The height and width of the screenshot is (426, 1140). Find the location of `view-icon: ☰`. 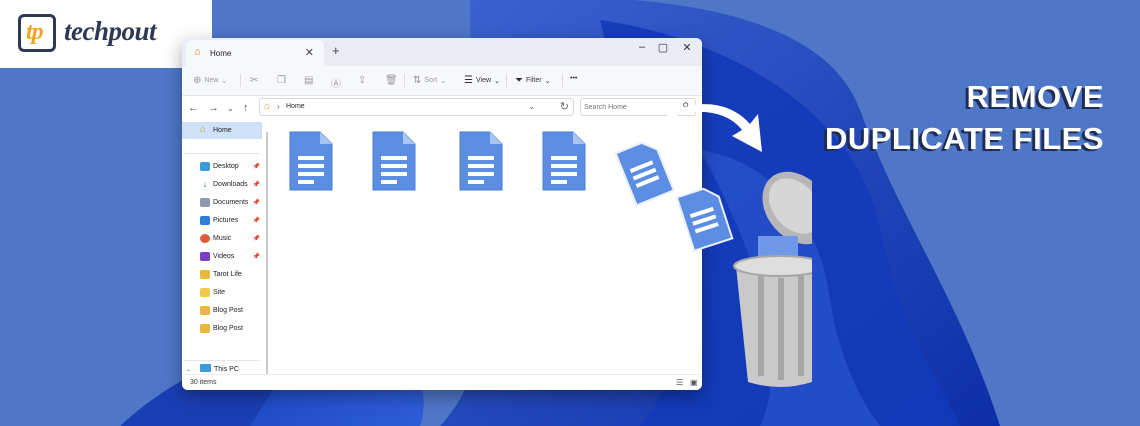

view-icon: ☰ is located at coordinates (468, 80).